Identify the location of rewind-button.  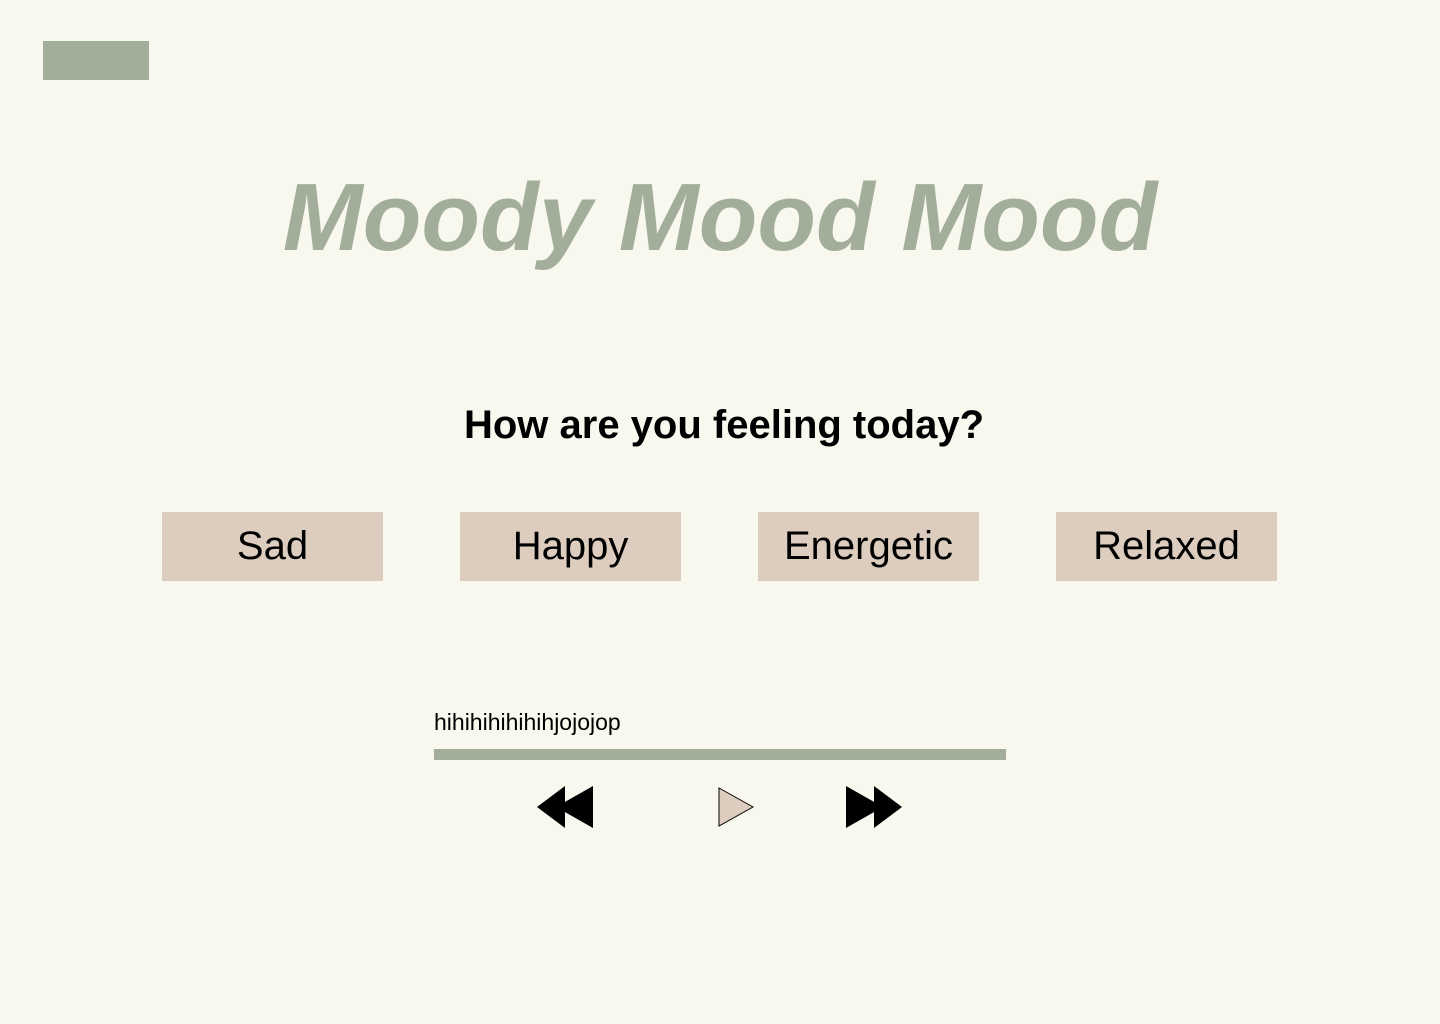
(565, 807).